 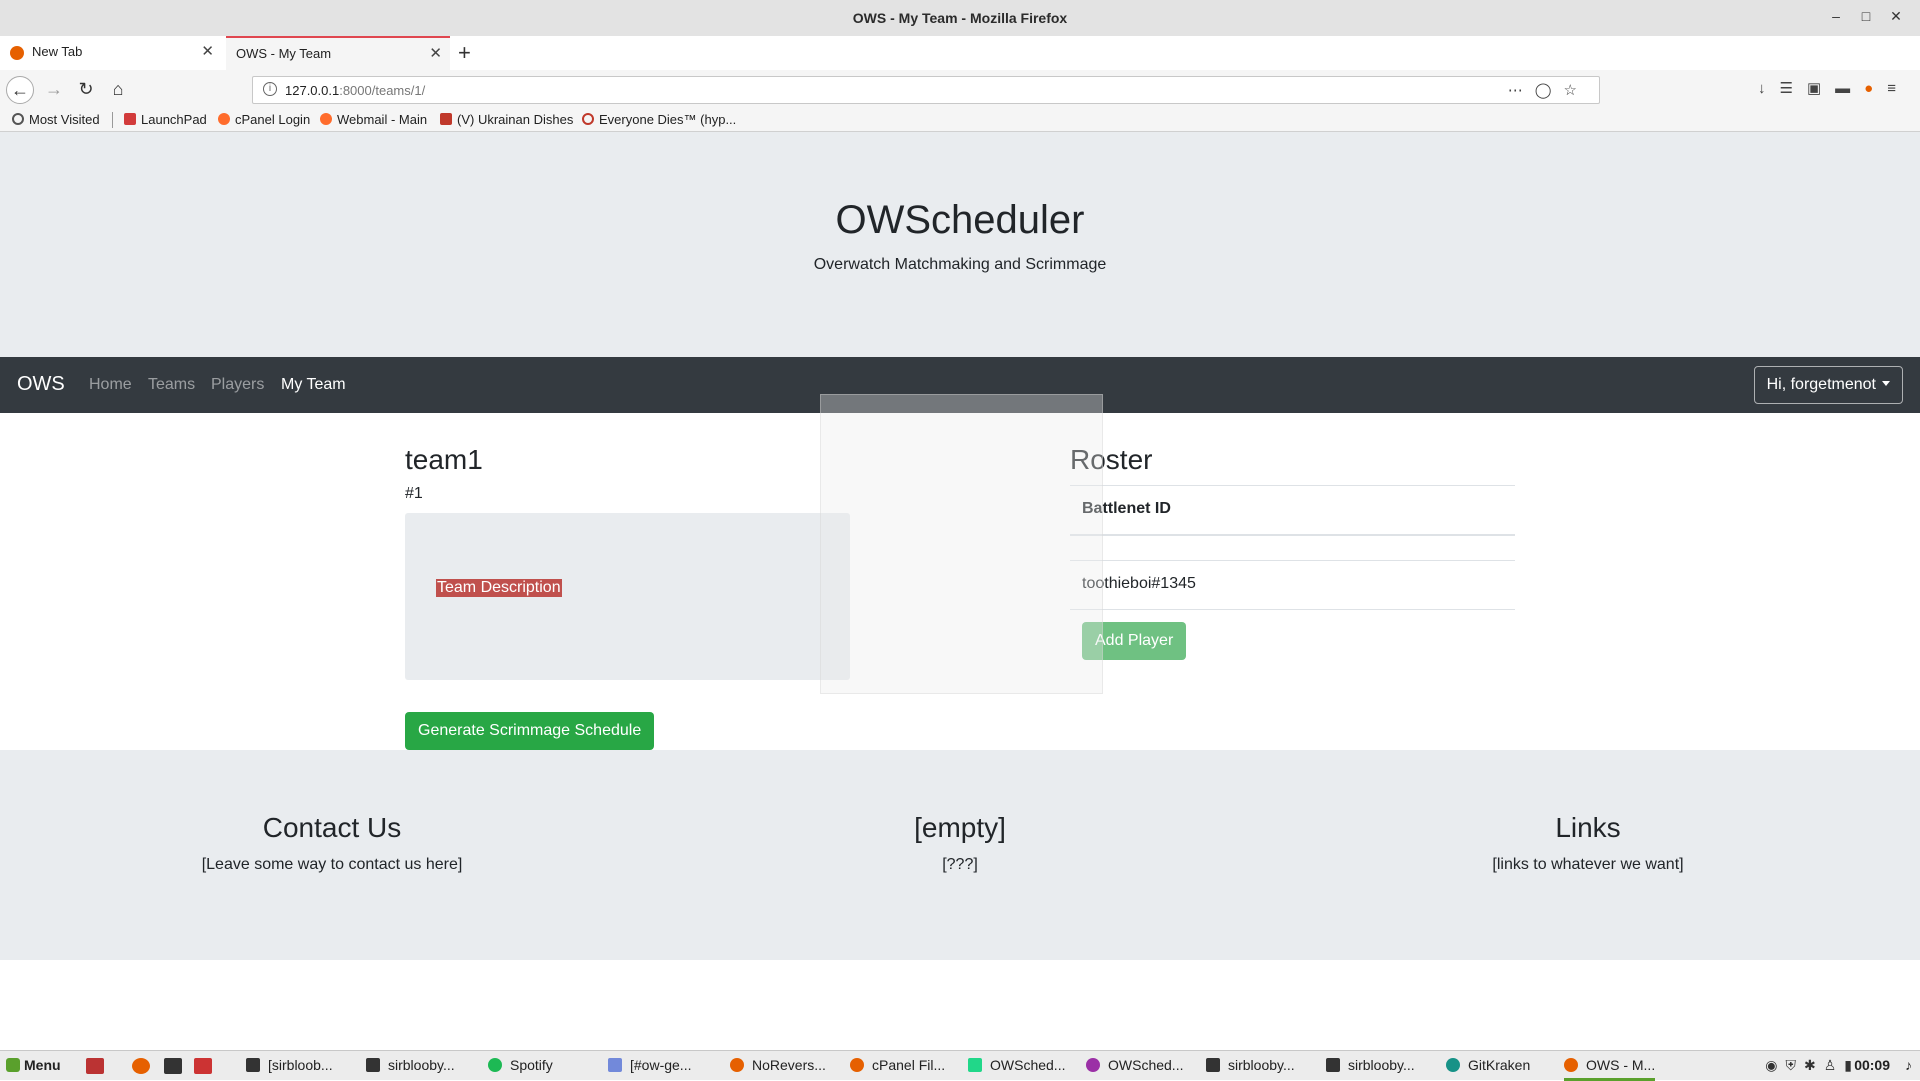 I want to click on nav-players: Players, so click(x=237, y=385).